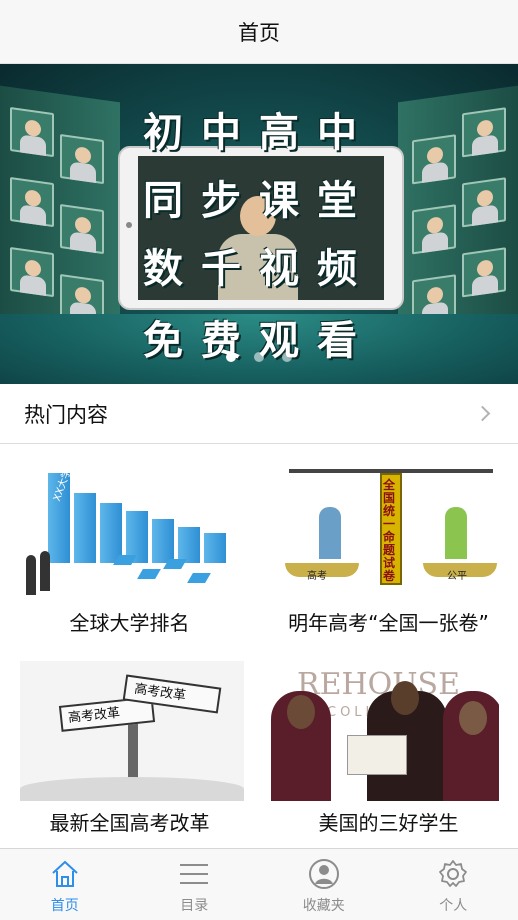  I want to click on article-card: XX大学 全球大学排名, so click(129, 545).